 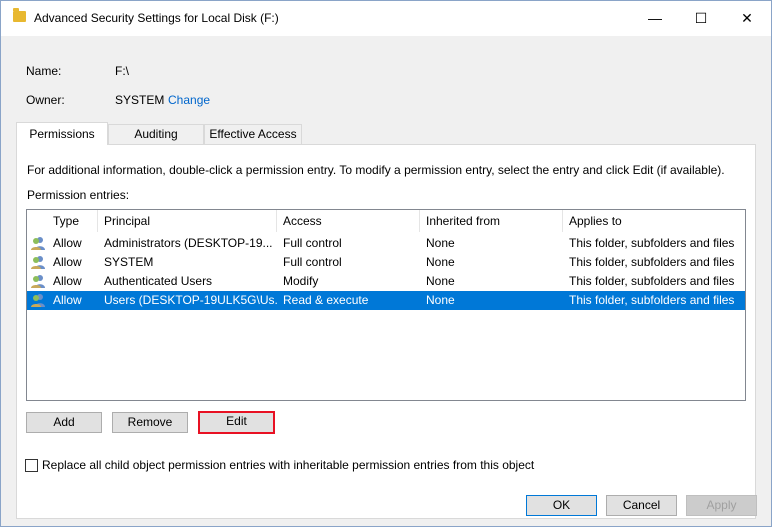 What do you see at coordinates (158, 281) in the screenshot?
I see `row-principal: Authenticated Users` at bounding box center [158, 281].